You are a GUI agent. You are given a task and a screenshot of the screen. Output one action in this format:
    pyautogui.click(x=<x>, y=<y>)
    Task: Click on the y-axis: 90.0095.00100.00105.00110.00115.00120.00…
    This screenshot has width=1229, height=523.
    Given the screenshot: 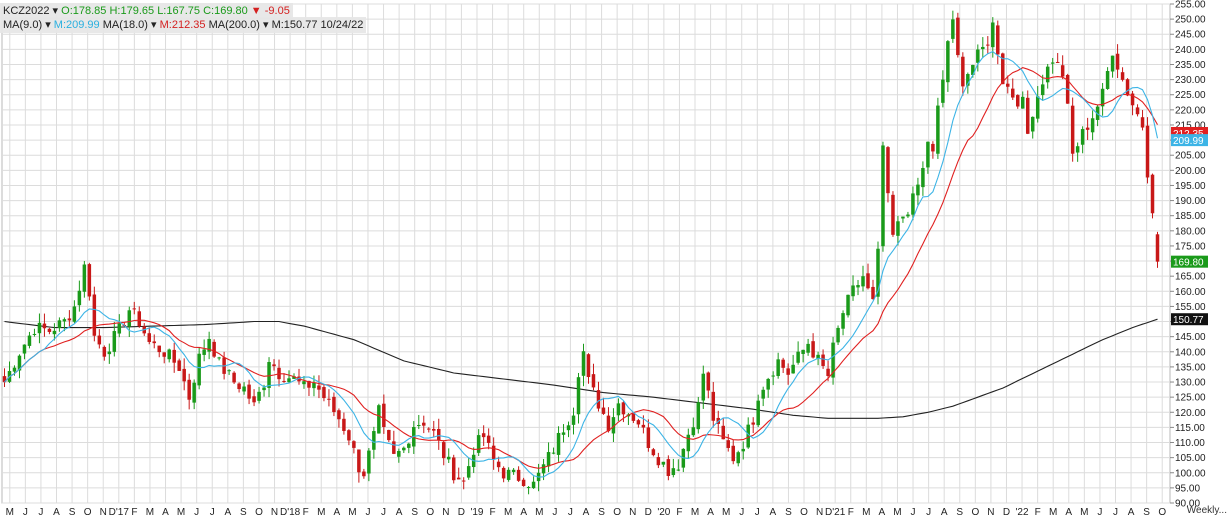 What is the action you would take?
    pyautogui.click(x=1188, y=255)
    